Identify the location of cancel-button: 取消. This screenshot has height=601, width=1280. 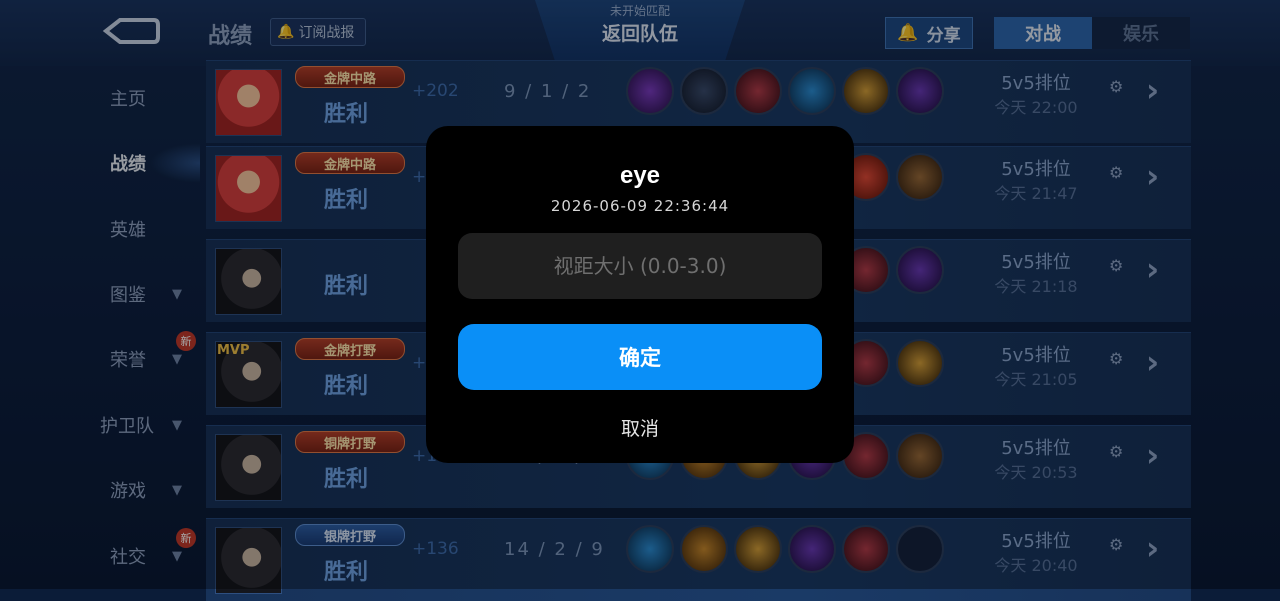
(640, 427).